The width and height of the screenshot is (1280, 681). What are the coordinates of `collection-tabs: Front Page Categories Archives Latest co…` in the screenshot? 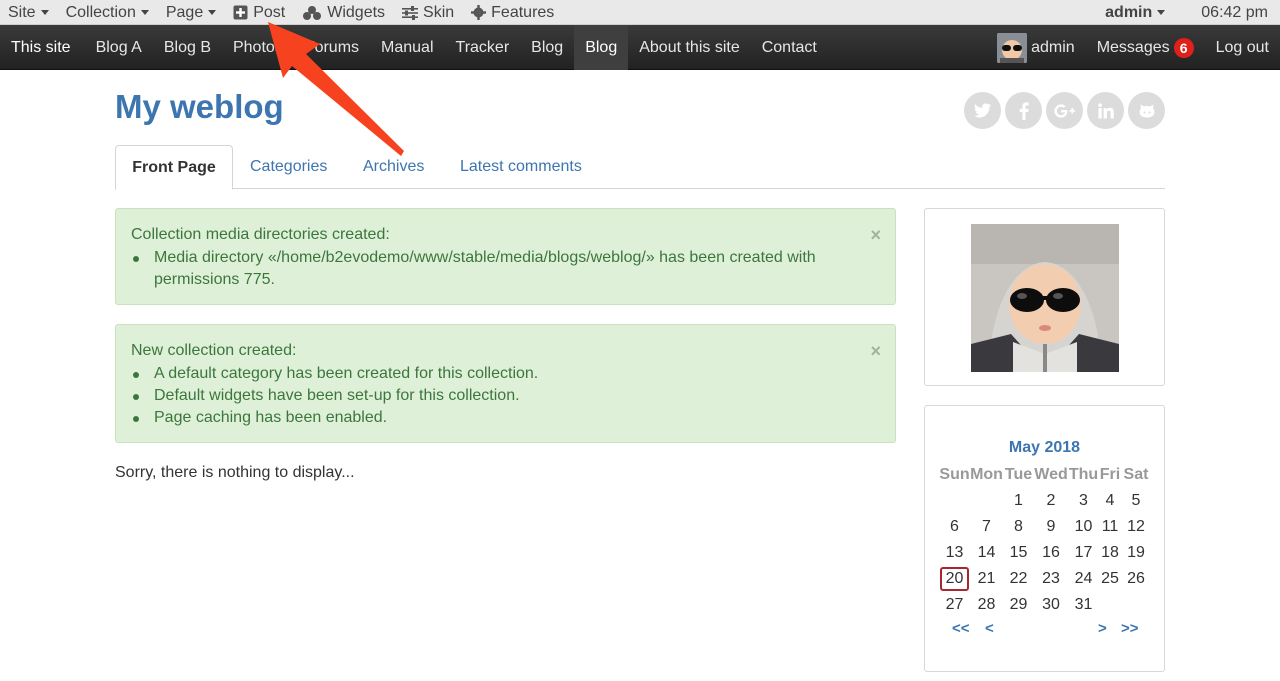 It's located at (640, 167).